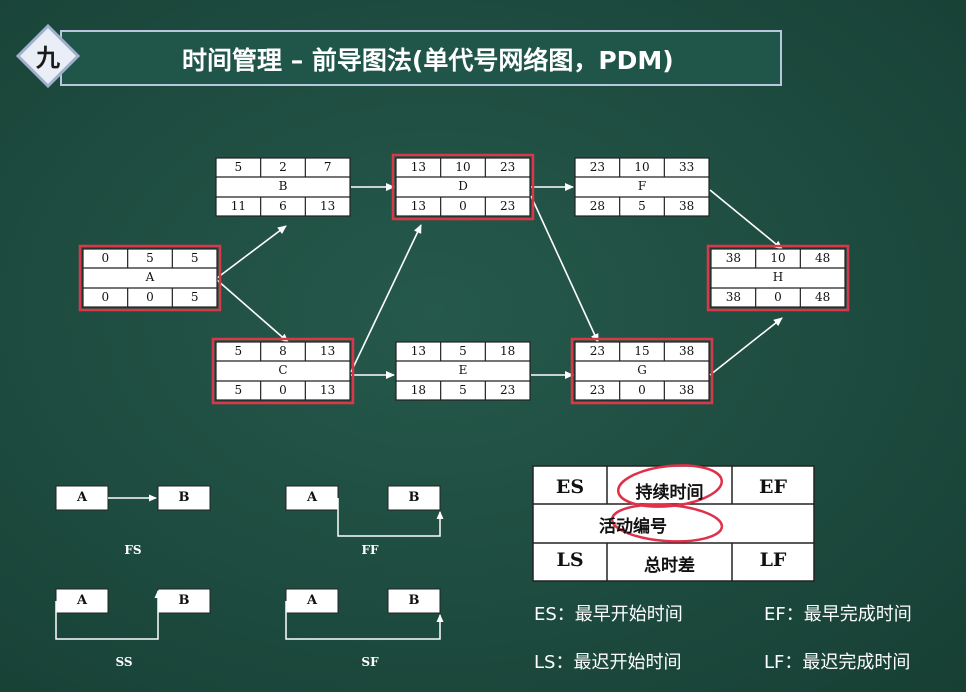  Describe the element at coordinates (312, 600) in the screenshot. I see `dep-sf-from: A` at that location.